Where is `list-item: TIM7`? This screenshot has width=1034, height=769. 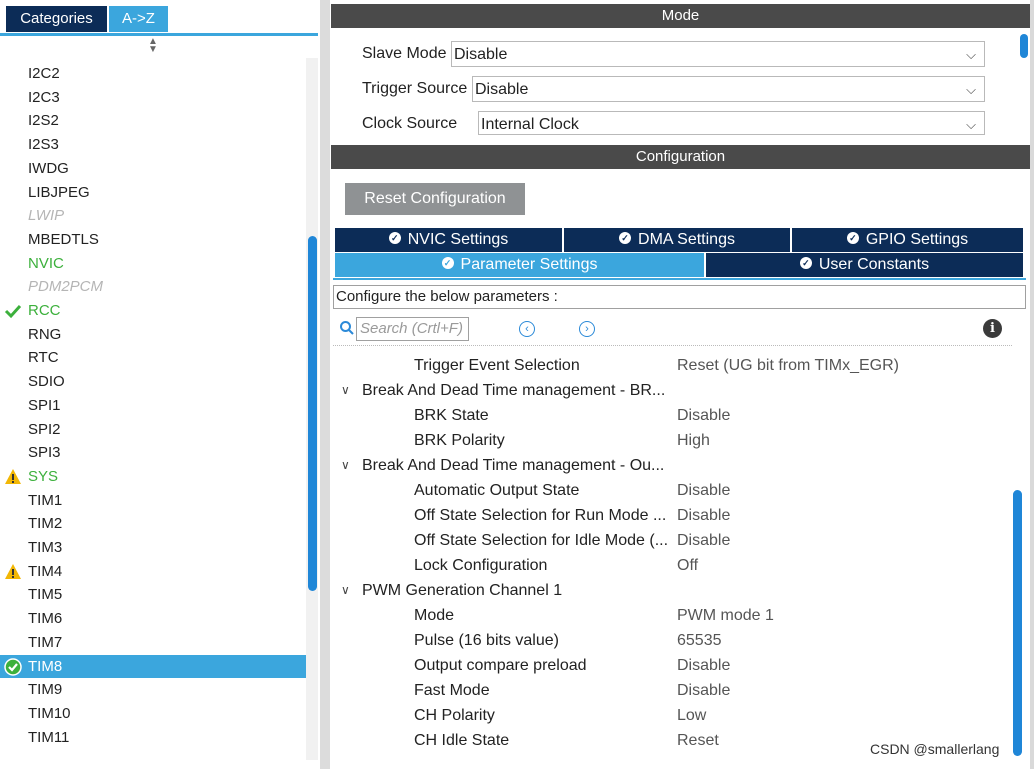 list-item: TIM7 is located at coordinates (153, 642).